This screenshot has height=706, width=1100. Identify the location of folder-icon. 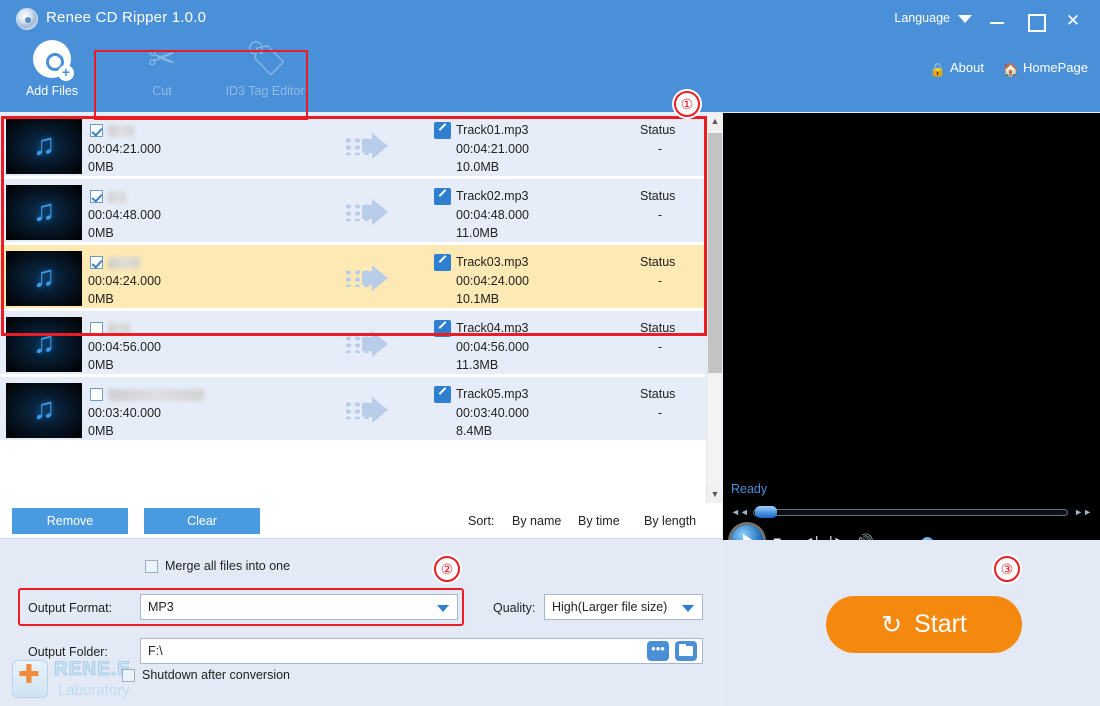
(686, 651).